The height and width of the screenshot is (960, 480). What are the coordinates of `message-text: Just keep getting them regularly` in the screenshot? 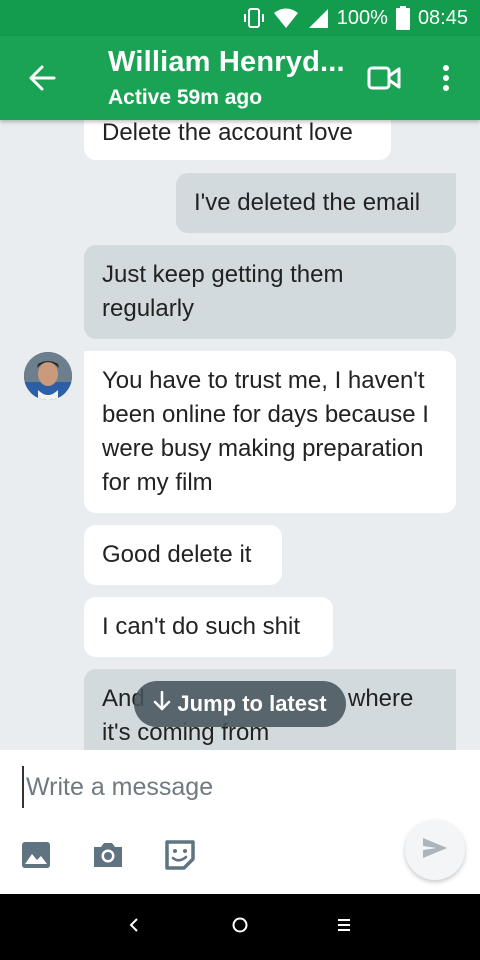 It's located at (223, 291).